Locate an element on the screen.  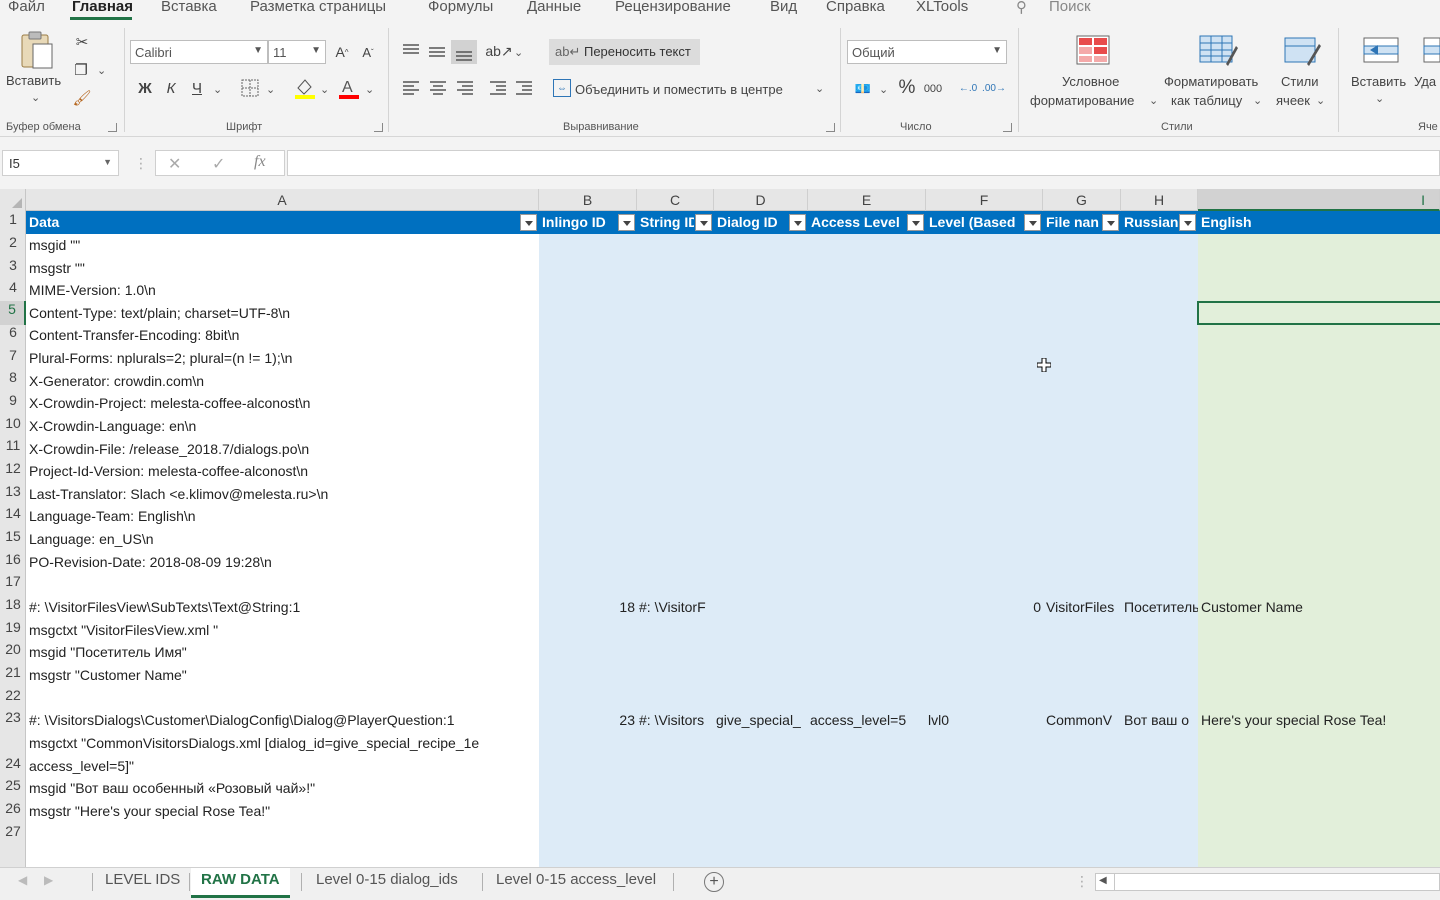
cut-icon: ✂ is located at coordinates (82, 42).